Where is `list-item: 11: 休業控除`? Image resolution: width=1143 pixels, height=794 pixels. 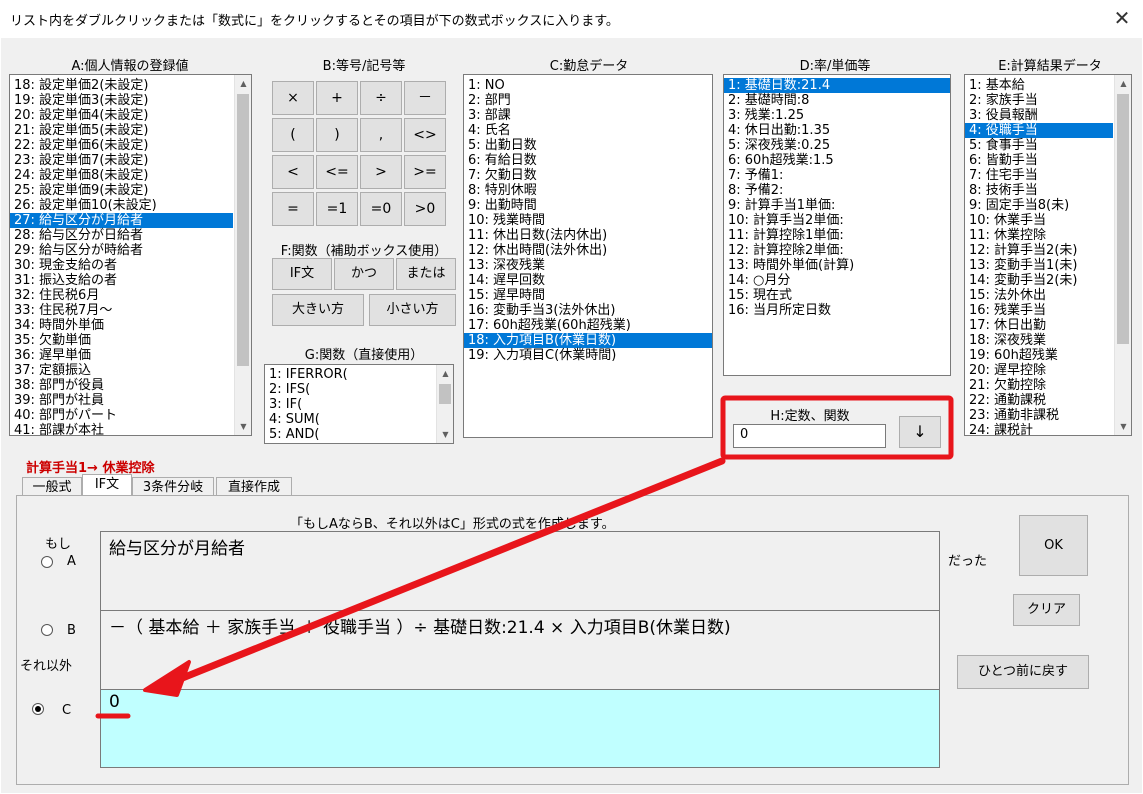
list-item: 11: 休業控除 is located at coordinates (1039, 235).